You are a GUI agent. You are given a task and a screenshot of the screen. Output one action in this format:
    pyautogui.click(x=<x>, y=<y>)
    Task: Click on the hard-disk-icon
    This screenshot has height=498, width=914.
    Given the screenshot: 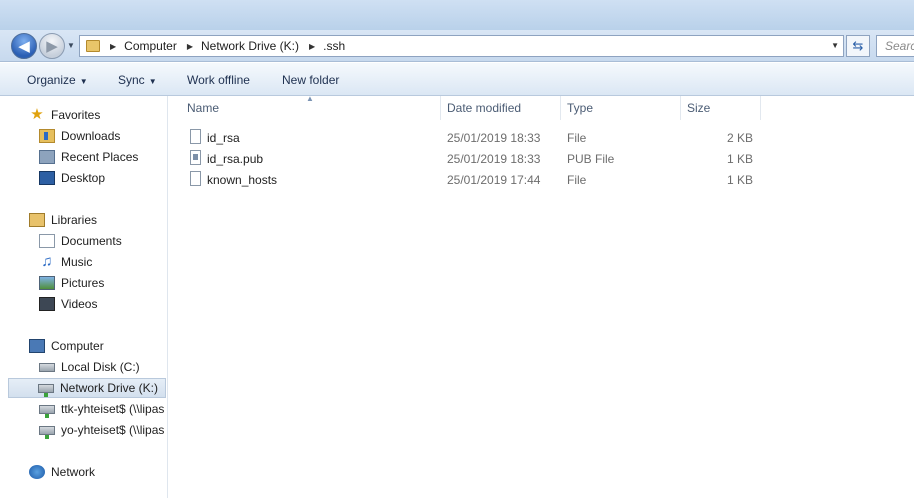 What is the action you would take?
    pyautogui.click(x=47, y=367)
    